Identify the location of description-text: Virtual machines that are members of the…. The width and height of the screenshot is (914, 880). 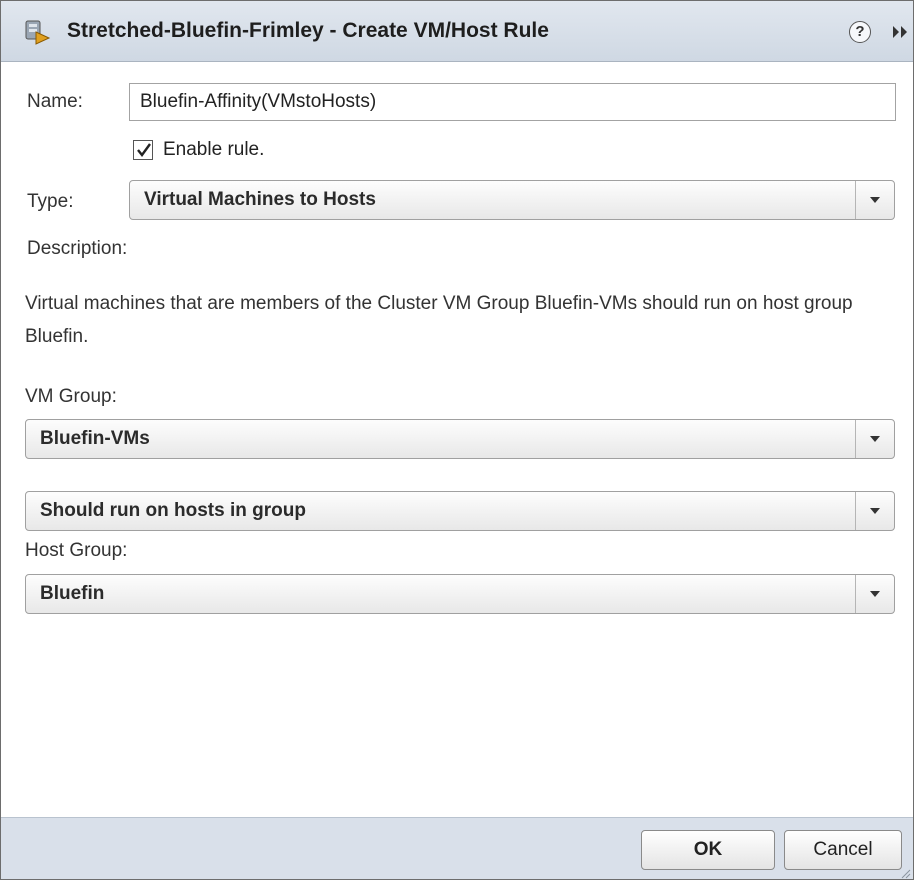
(439, 320).